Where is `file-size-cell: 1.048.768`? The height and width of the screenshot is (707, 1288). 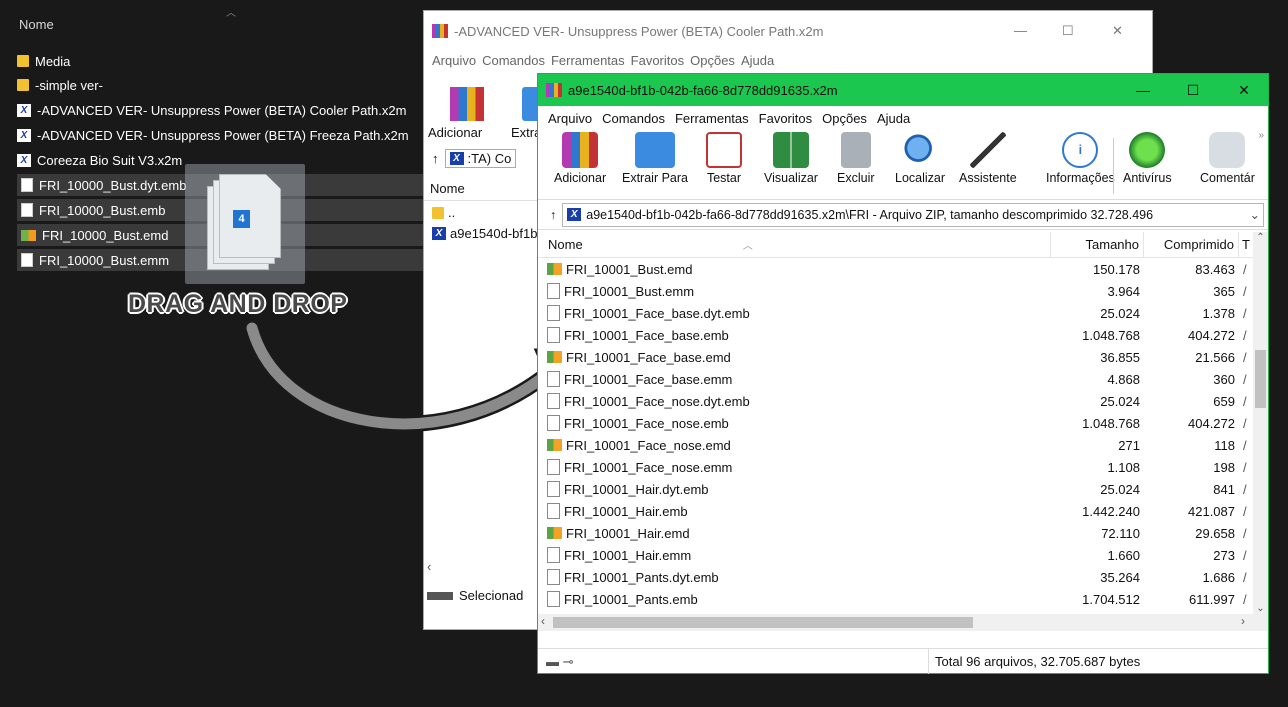 file-size-cell: 1.048.768 is located at coordinates (1111, 335).